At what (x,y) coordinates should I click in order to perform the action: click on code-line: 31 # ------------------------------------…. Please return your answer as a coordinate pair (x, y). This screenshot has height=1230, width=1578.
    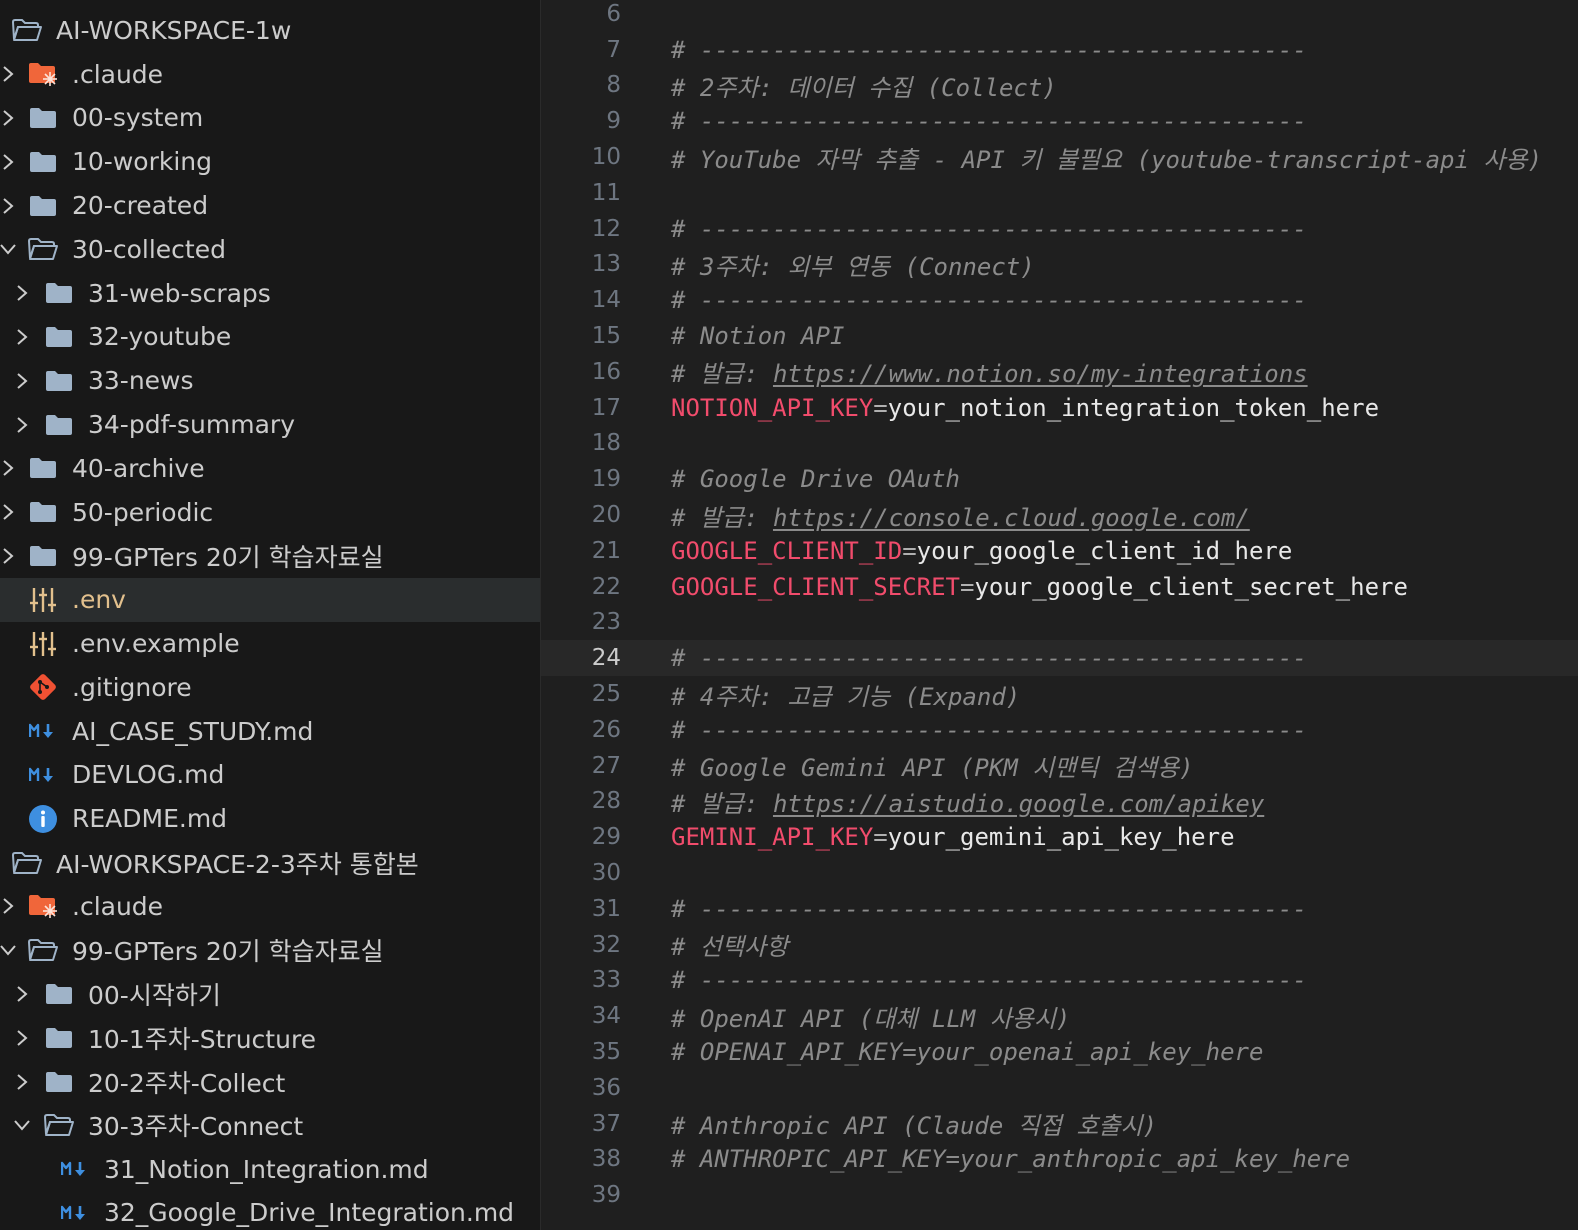
    Looking at the image, I should click on (1059, 909).